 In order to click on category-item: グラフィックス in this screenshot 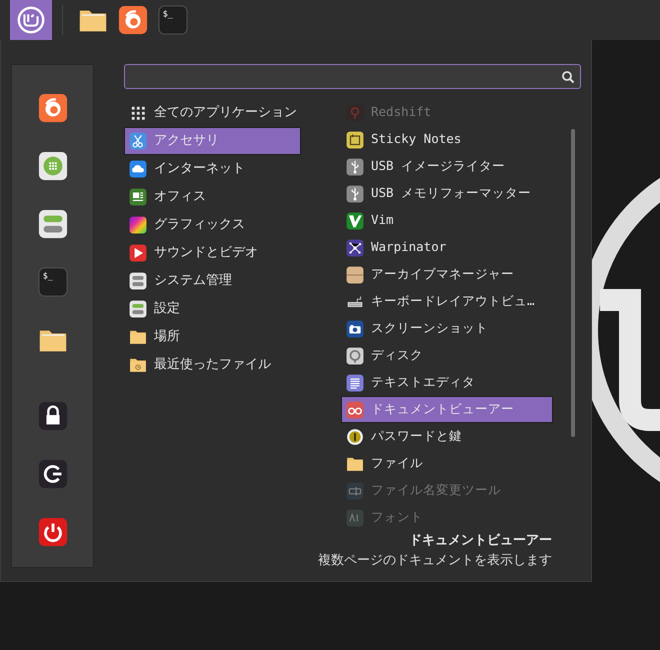, I will do `click(212, 225)`.